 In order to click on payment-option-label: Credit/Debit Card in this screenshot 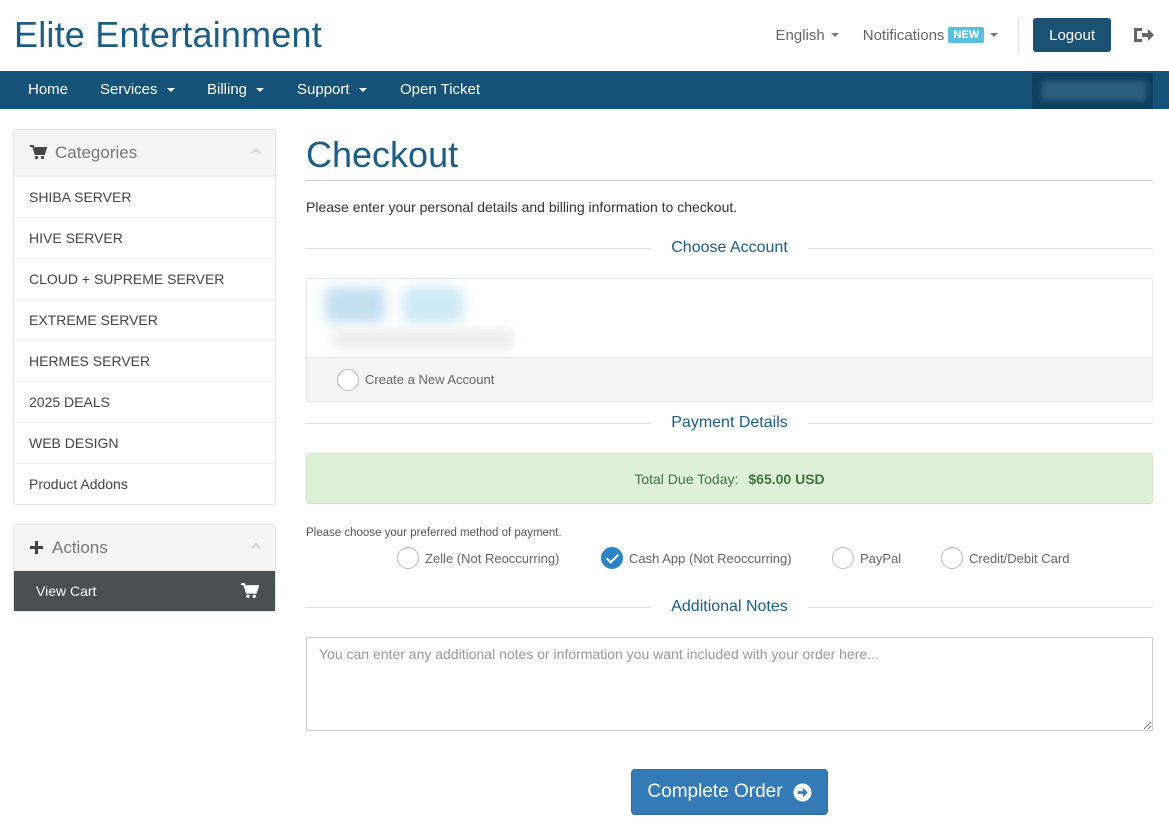, I will do `click(1019, 558)`.